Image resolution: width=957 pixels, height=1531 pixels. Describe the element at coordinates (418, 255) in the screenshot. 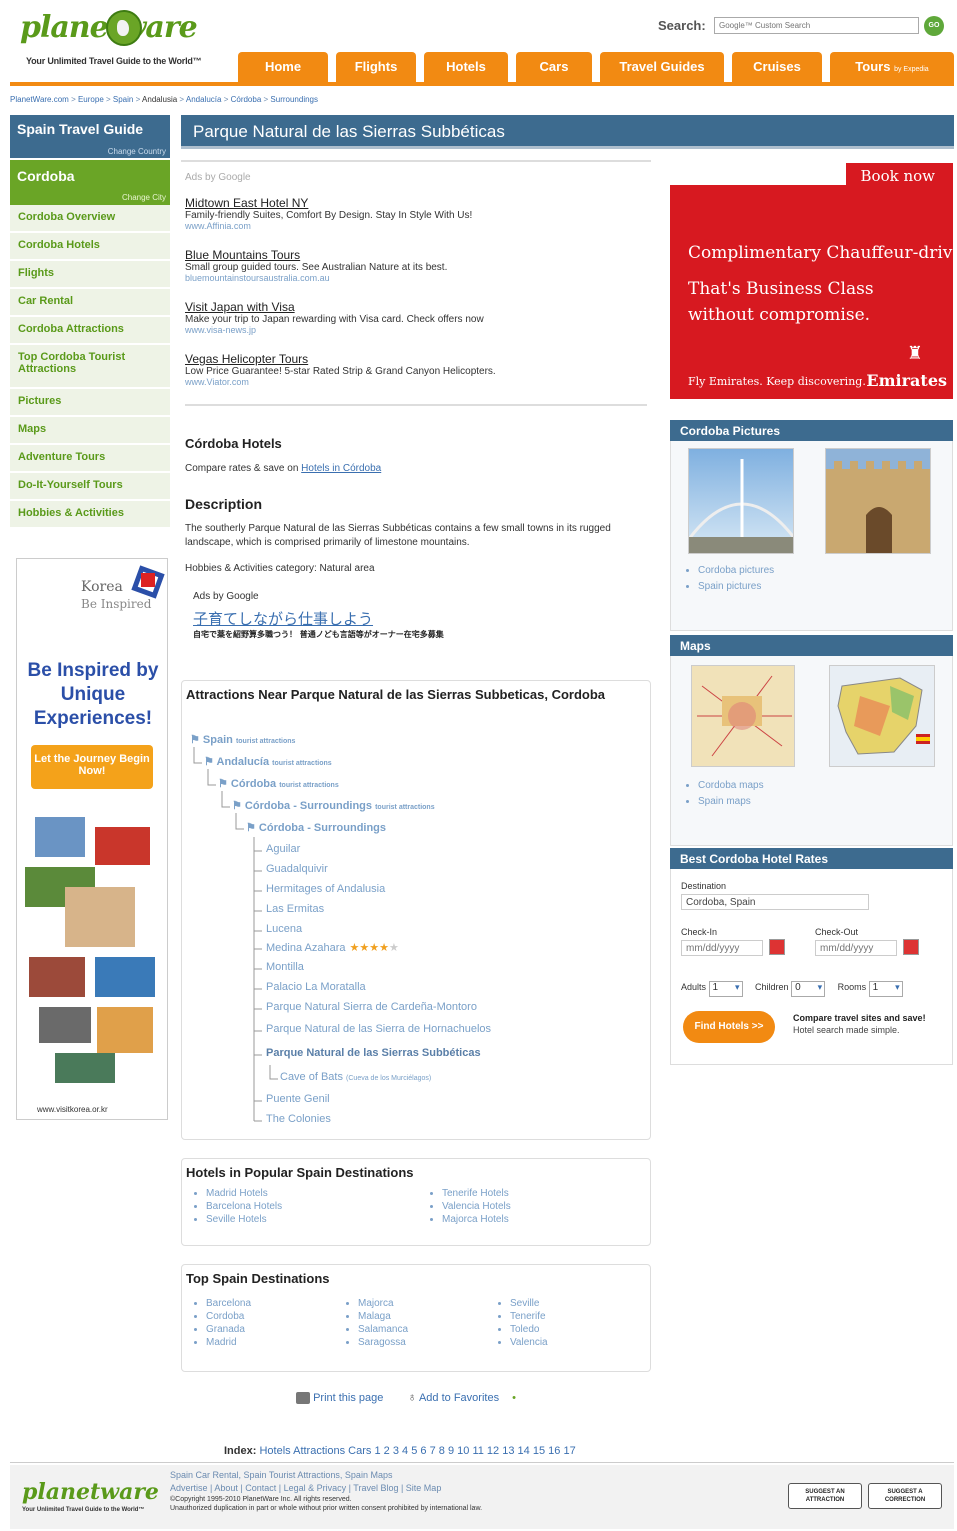

I see `ad-title: Blue Mountains Tours` at that location.